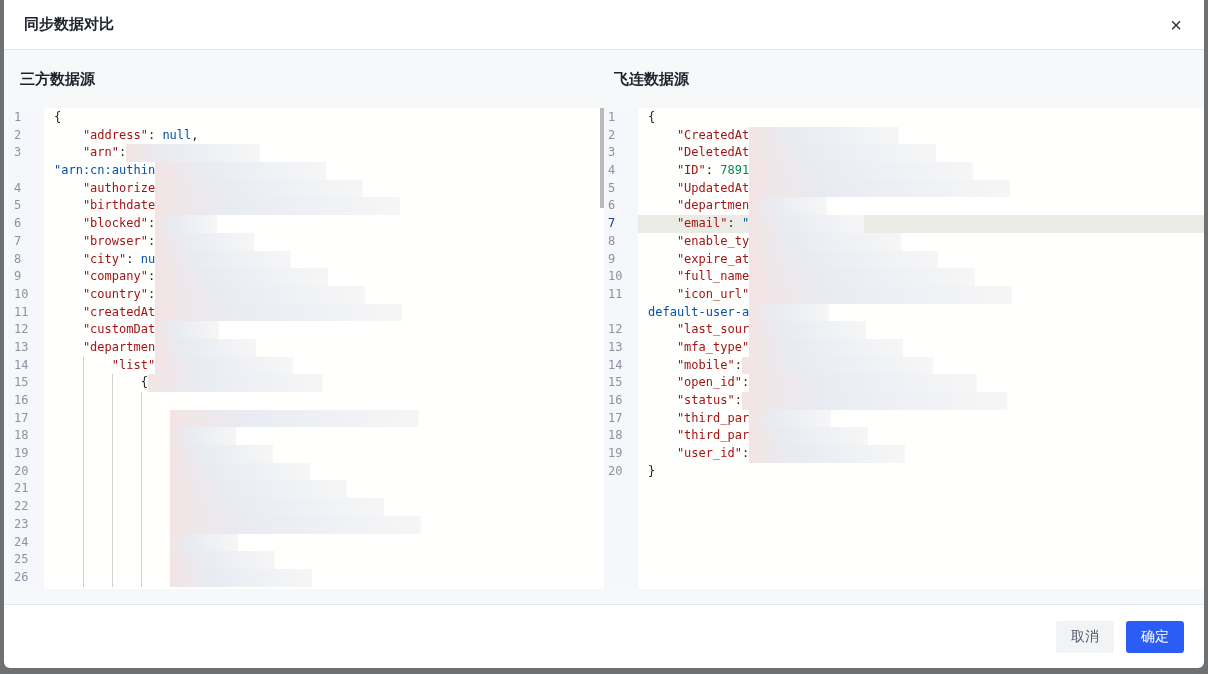 This screenshot has height=674, width=1208. What do you see at coordinates (114, 241) in the screenshot?
I see `code-token: "browser"` at bounding box center [114, 241].